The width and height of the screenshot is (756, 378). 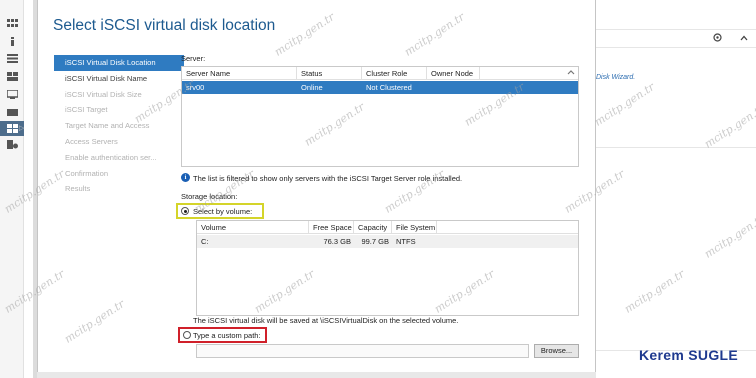 I want to click on table-row: srv00 Online Not Clustered, so click(x=380, y=87).